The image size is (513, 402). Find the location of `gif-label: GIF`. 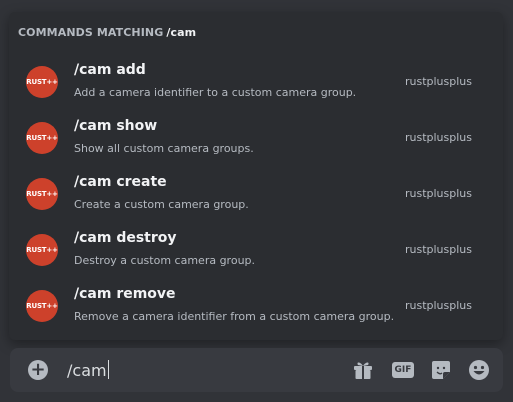

gif-label: GIF is located at coordinates (403, 370).